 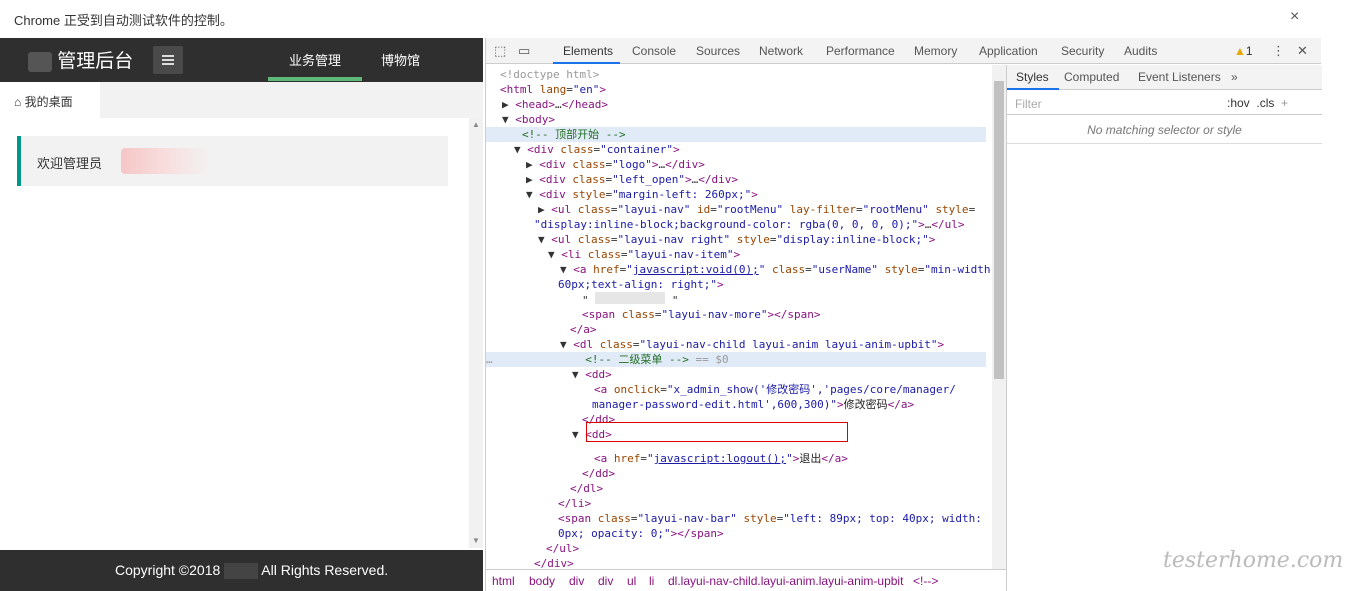 I want to click on dom-line: </div>, so click(x=554, y=562).